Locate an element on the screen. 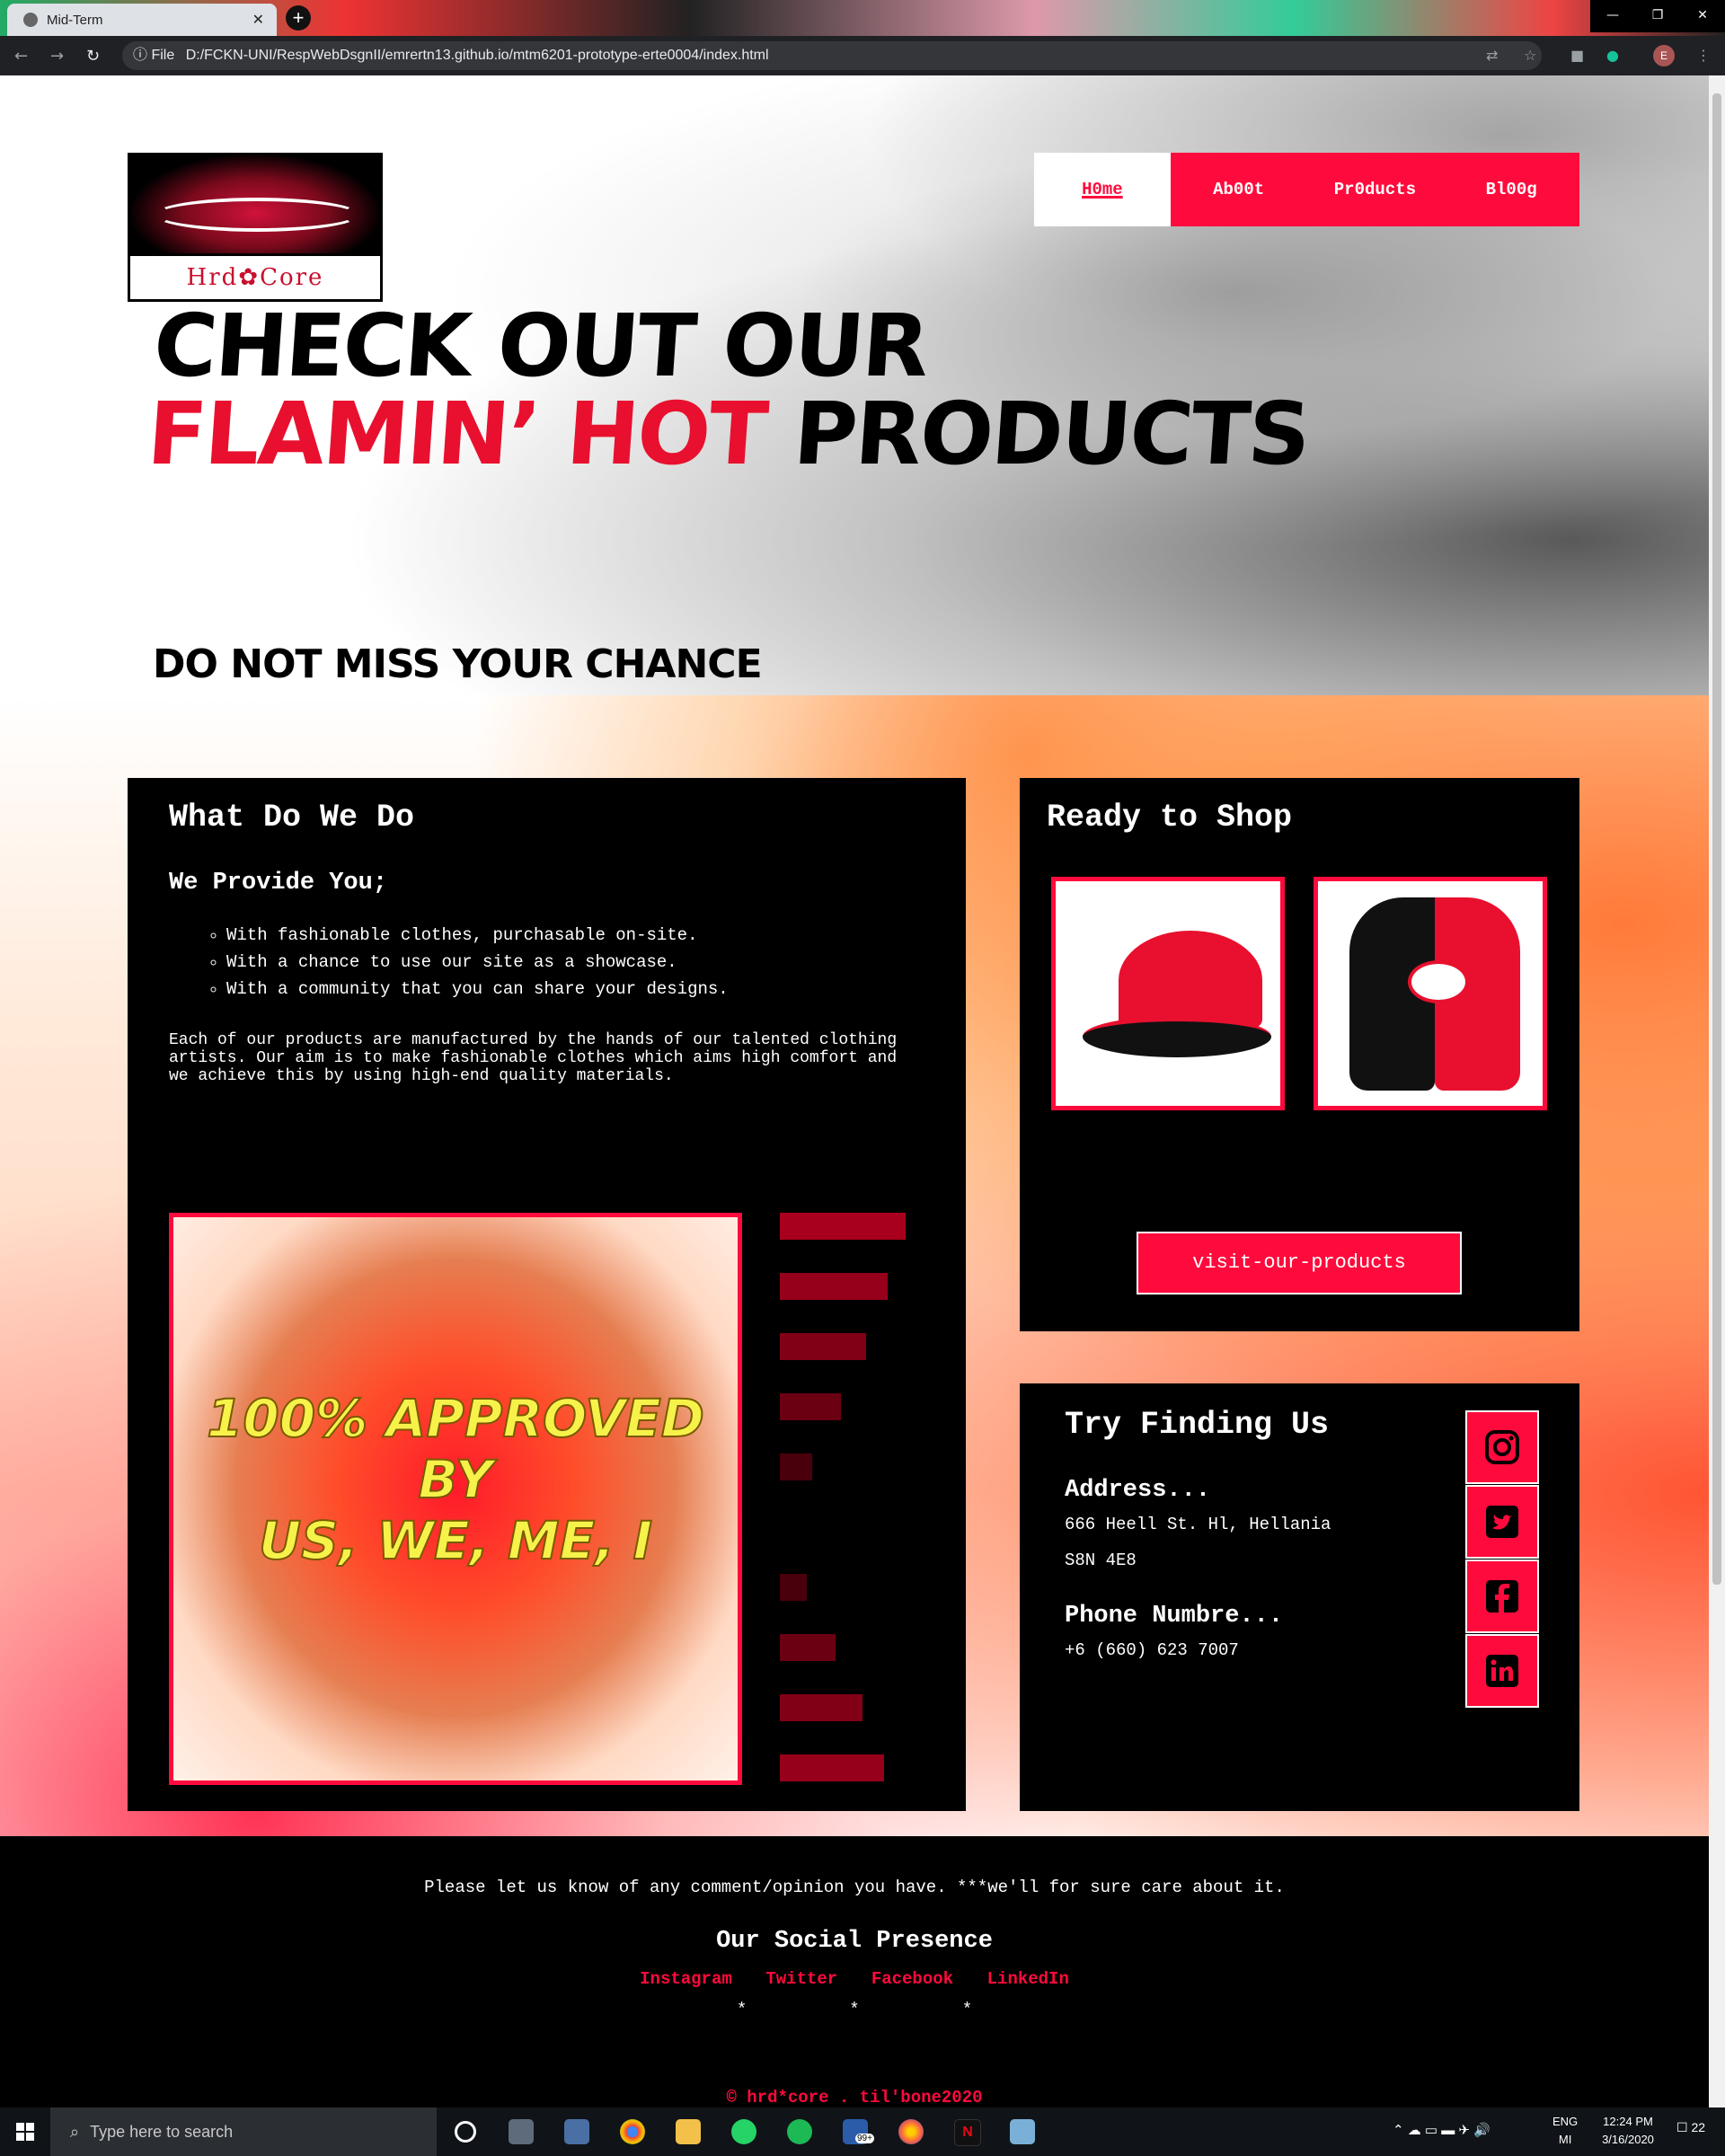  page-scrollbar is located at coordinates (1717, 1091).